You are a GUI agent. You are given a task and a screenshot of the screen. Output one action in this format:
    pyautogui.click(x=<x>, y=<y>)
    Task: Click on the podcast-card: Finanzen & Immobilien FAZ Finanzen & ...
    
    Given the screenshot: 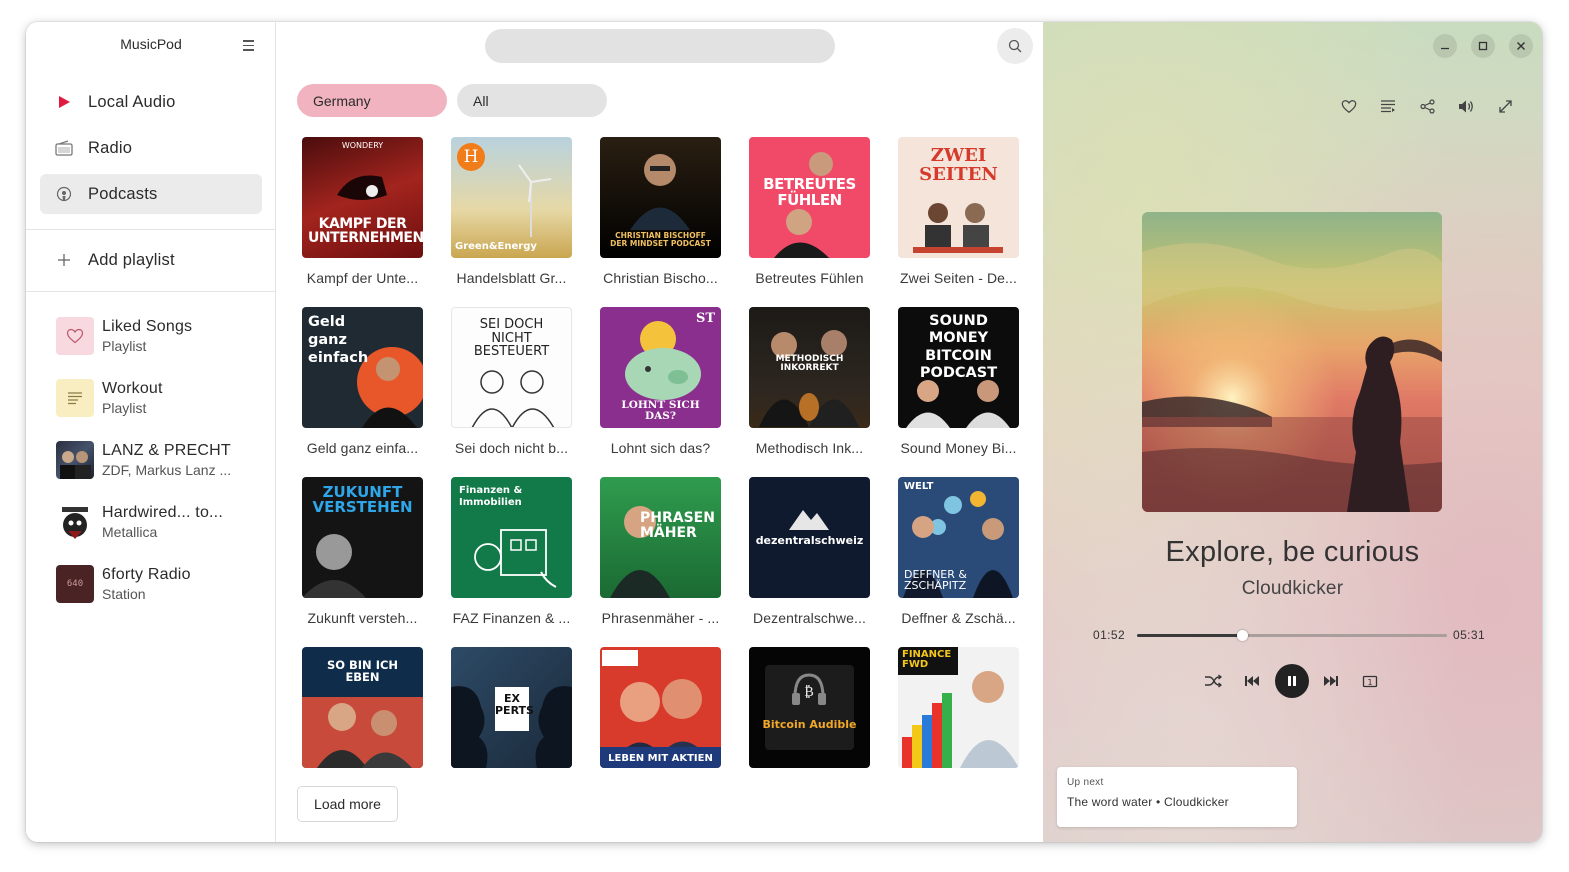 What is the action you would take?
    pyautogui.click(x=511, y=551)
    